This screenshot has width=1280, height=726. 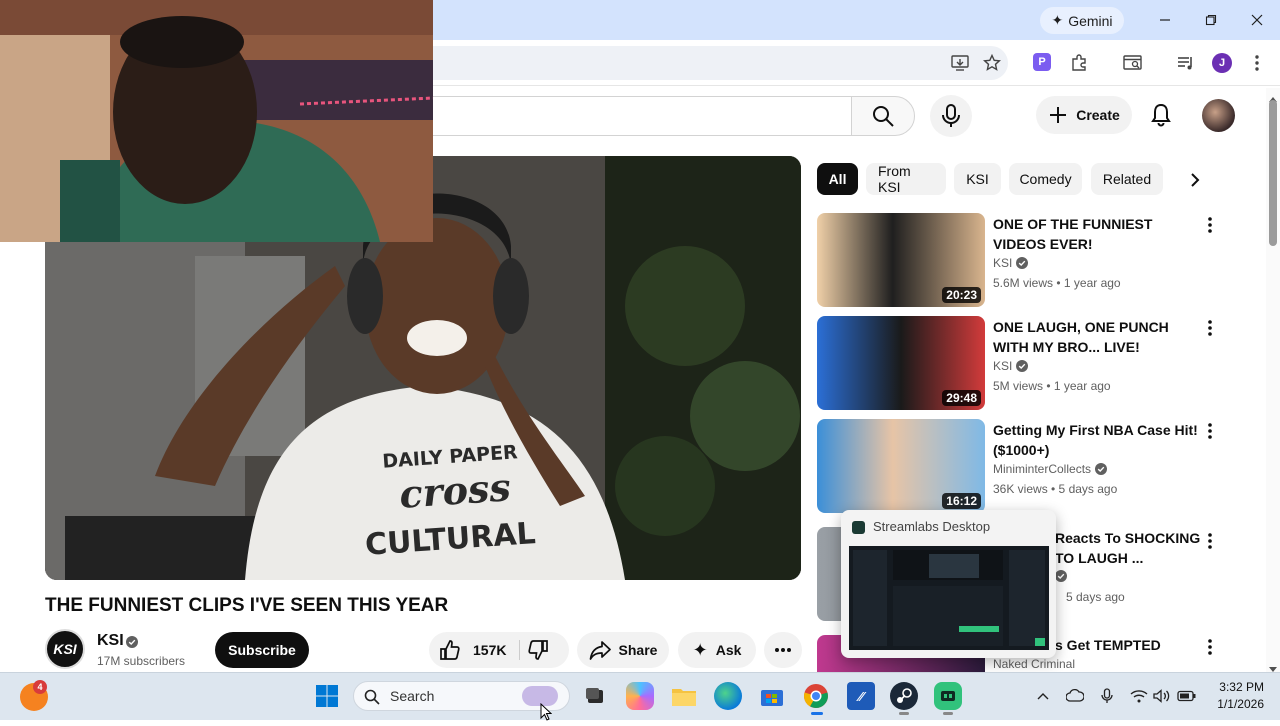 I want to click on more-horizontal-icon, so click(x=783, y=650).